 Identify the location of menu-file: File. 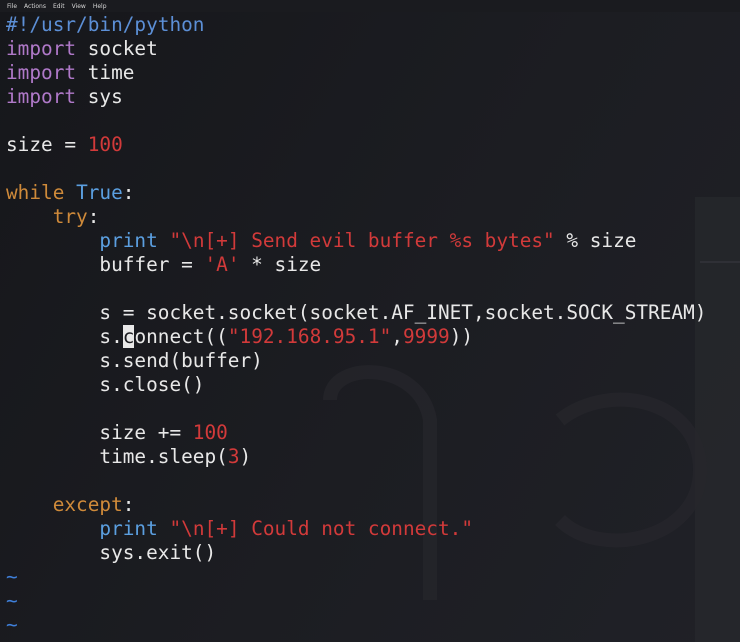
(12, 6).